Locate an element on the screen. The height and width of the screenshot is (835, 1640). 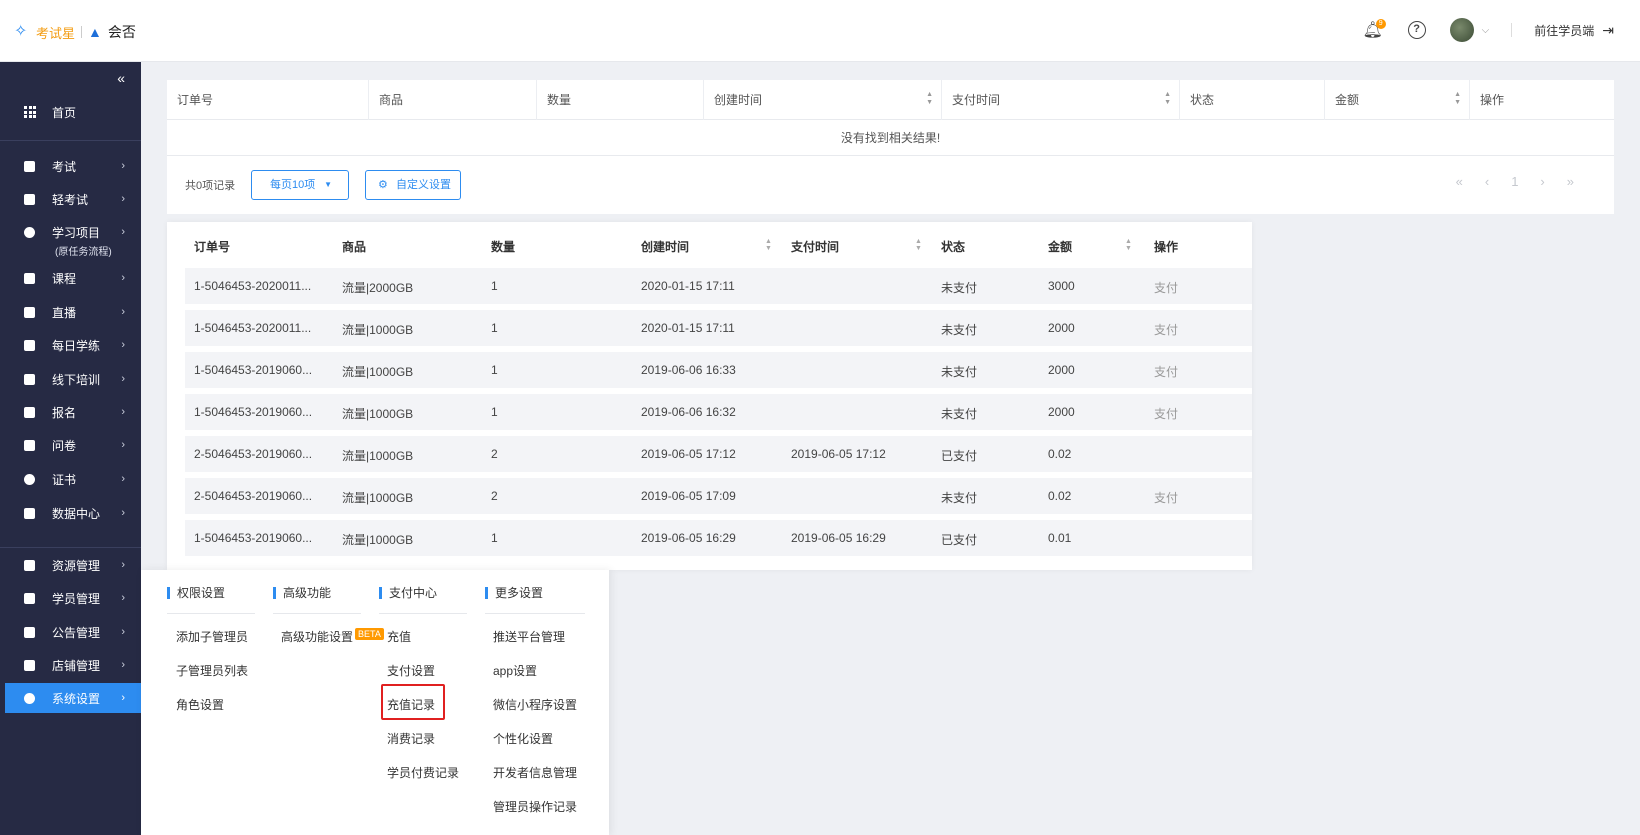
sidebar-item-live: 直播 › is located at coordinates (70, 312).